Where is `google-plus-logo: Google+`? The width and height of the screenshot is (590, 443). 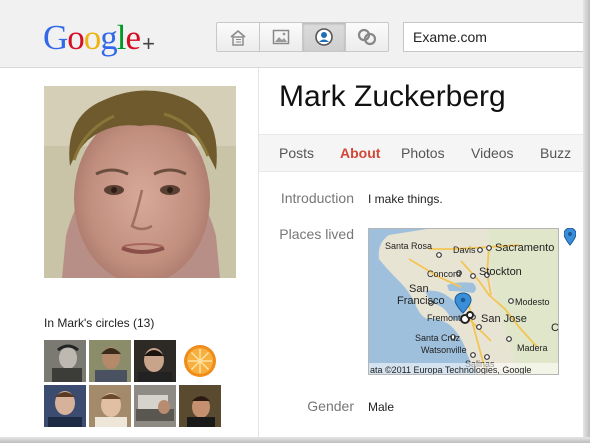
google-plus-logo: Google+ is located at coordinates (99, 38).